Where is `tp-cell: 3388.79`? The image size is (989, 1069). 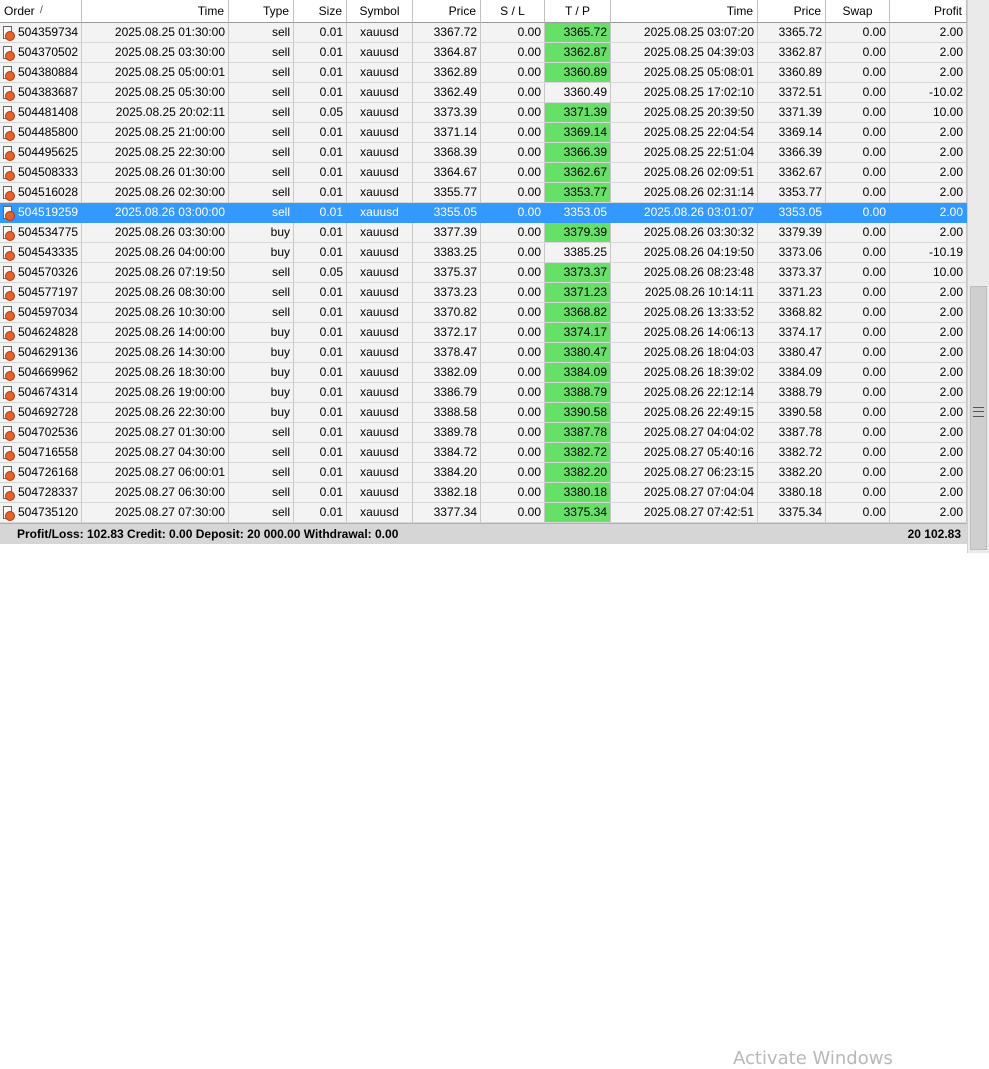 tp-cell: 3388.79 is located at coordinates (578, 393).